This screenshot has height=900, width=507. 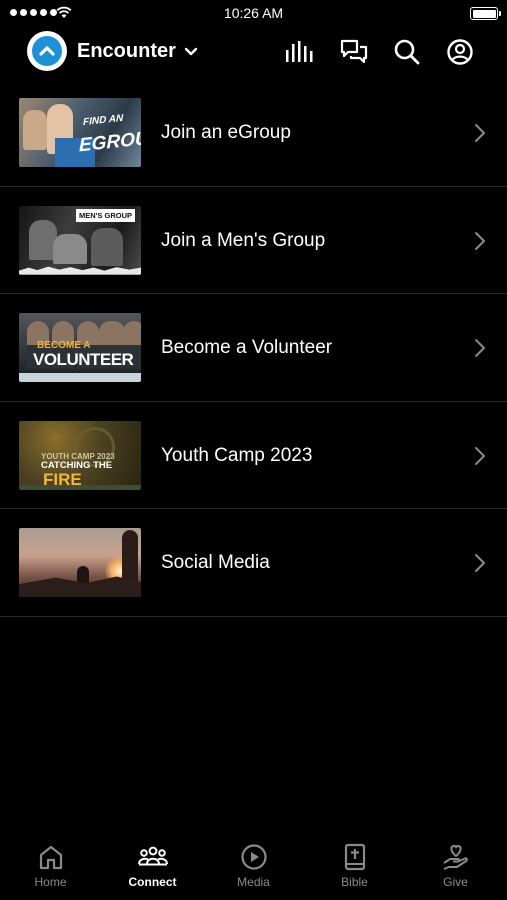 What do you see at coordinates (110, 141) in the screenshot?
I see `thumbnail-text: EGROUP` at bounding box center [110, 141].